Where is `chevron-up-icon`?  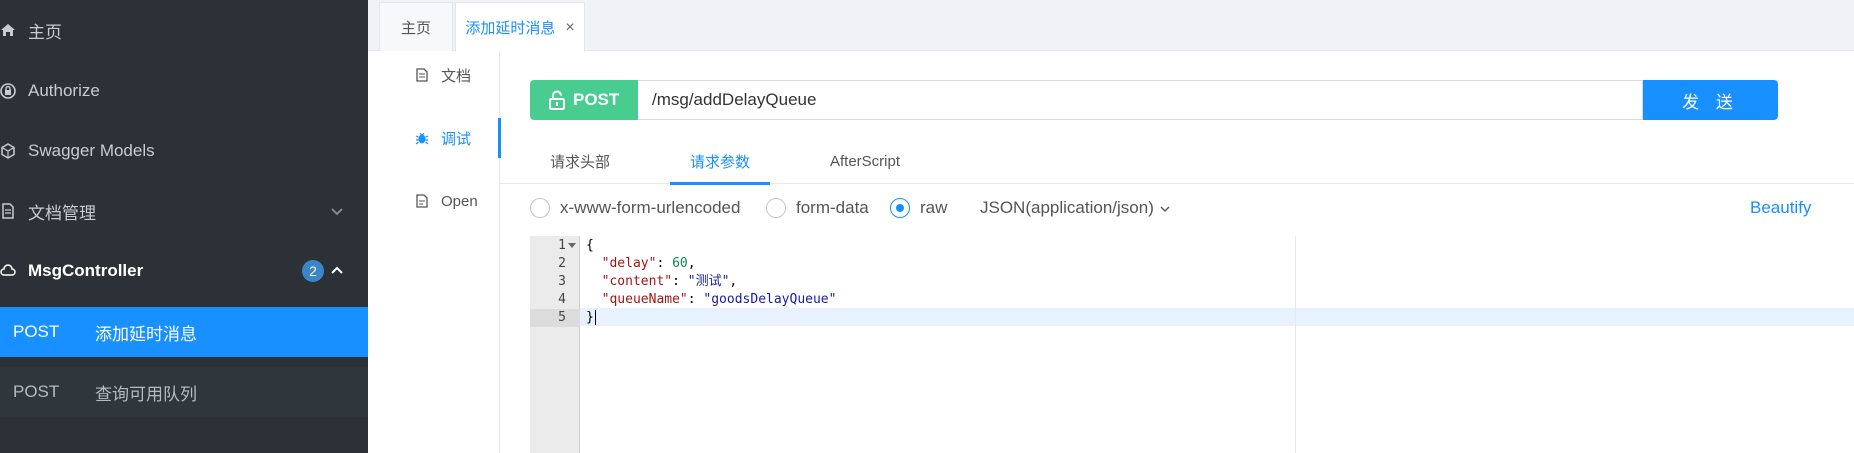
chevron-up-icon is located at coordinates (337, 270).